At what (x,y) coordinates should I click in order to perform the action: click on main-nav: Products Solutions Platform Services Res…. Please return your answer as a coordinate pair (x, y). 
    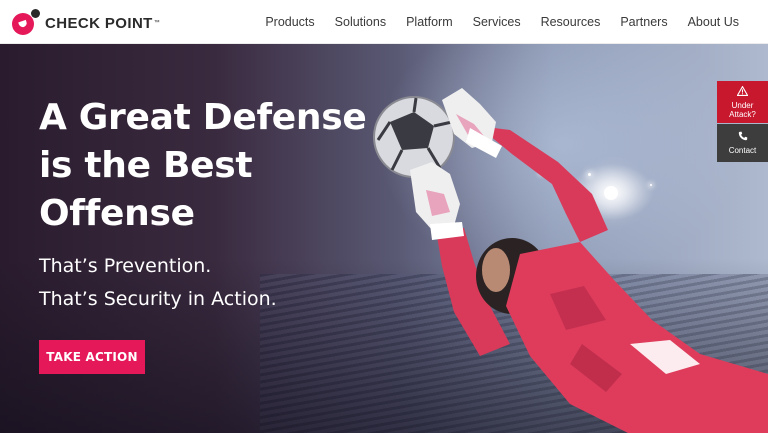
    Looking at the image, I should click on (502, 22).